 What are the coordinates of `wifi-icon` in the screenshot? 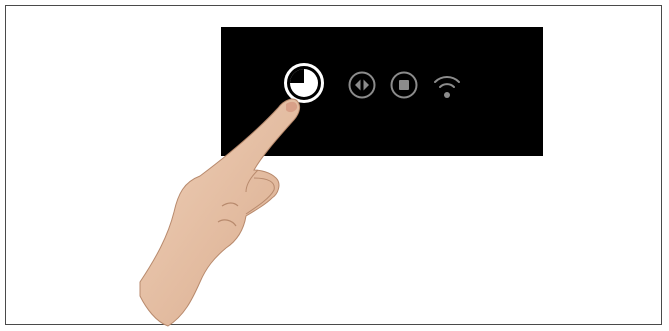 It's located at (447, 86).